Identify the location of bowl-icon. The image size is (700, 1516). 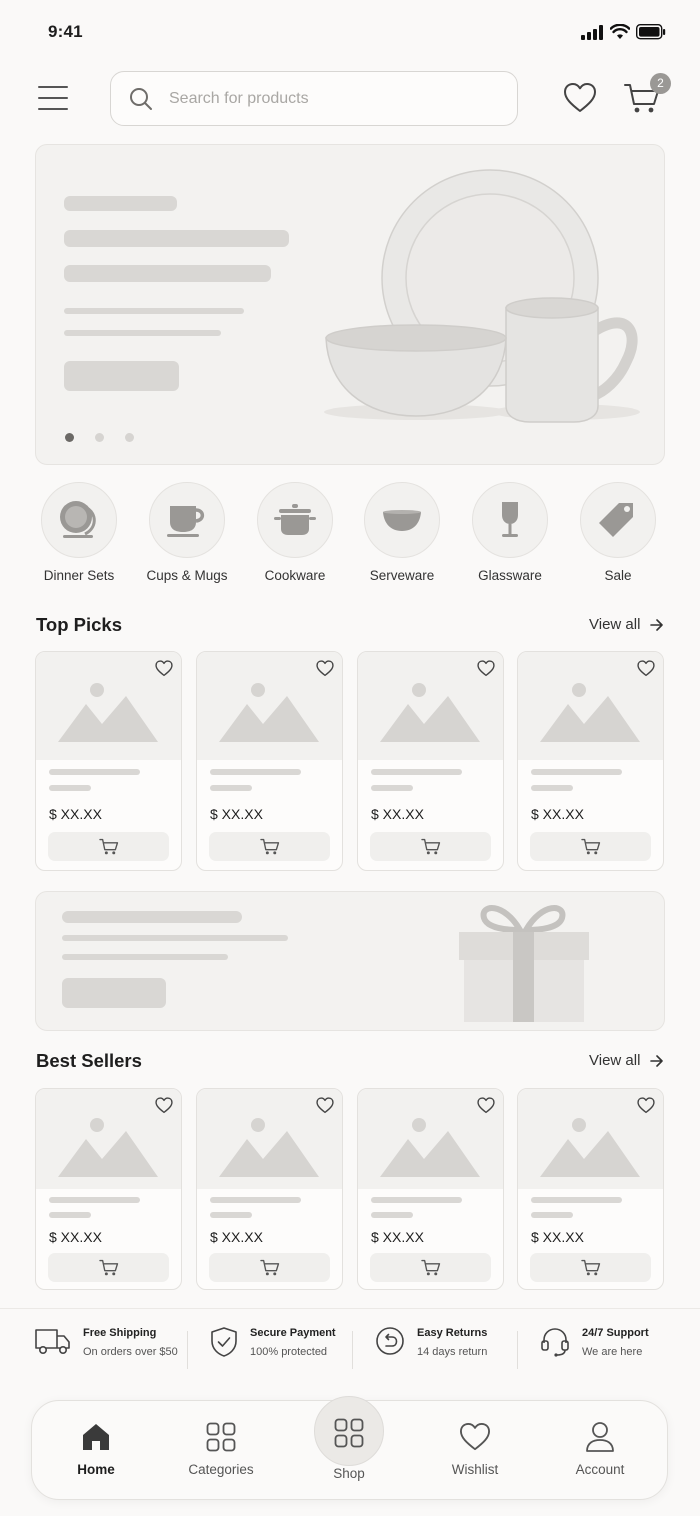
(402, 520).